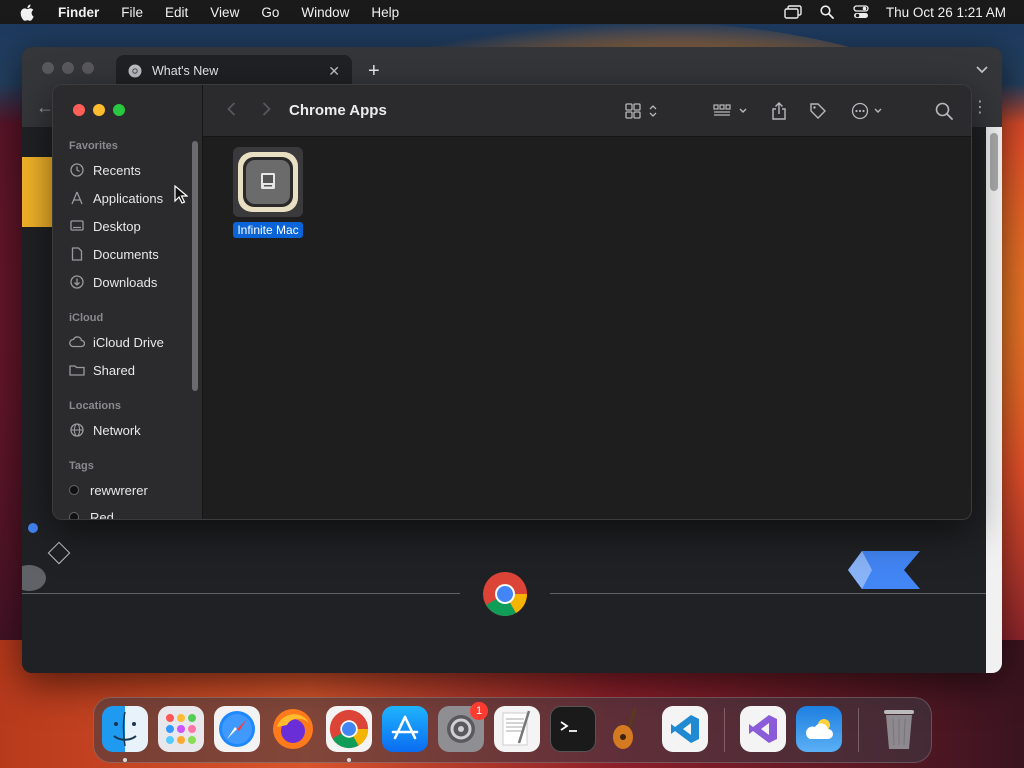  What do you see at coordinates (117, 430) in the screenshot?
I see `sidebar-item-label: Network` at bounding box center [117, 430].